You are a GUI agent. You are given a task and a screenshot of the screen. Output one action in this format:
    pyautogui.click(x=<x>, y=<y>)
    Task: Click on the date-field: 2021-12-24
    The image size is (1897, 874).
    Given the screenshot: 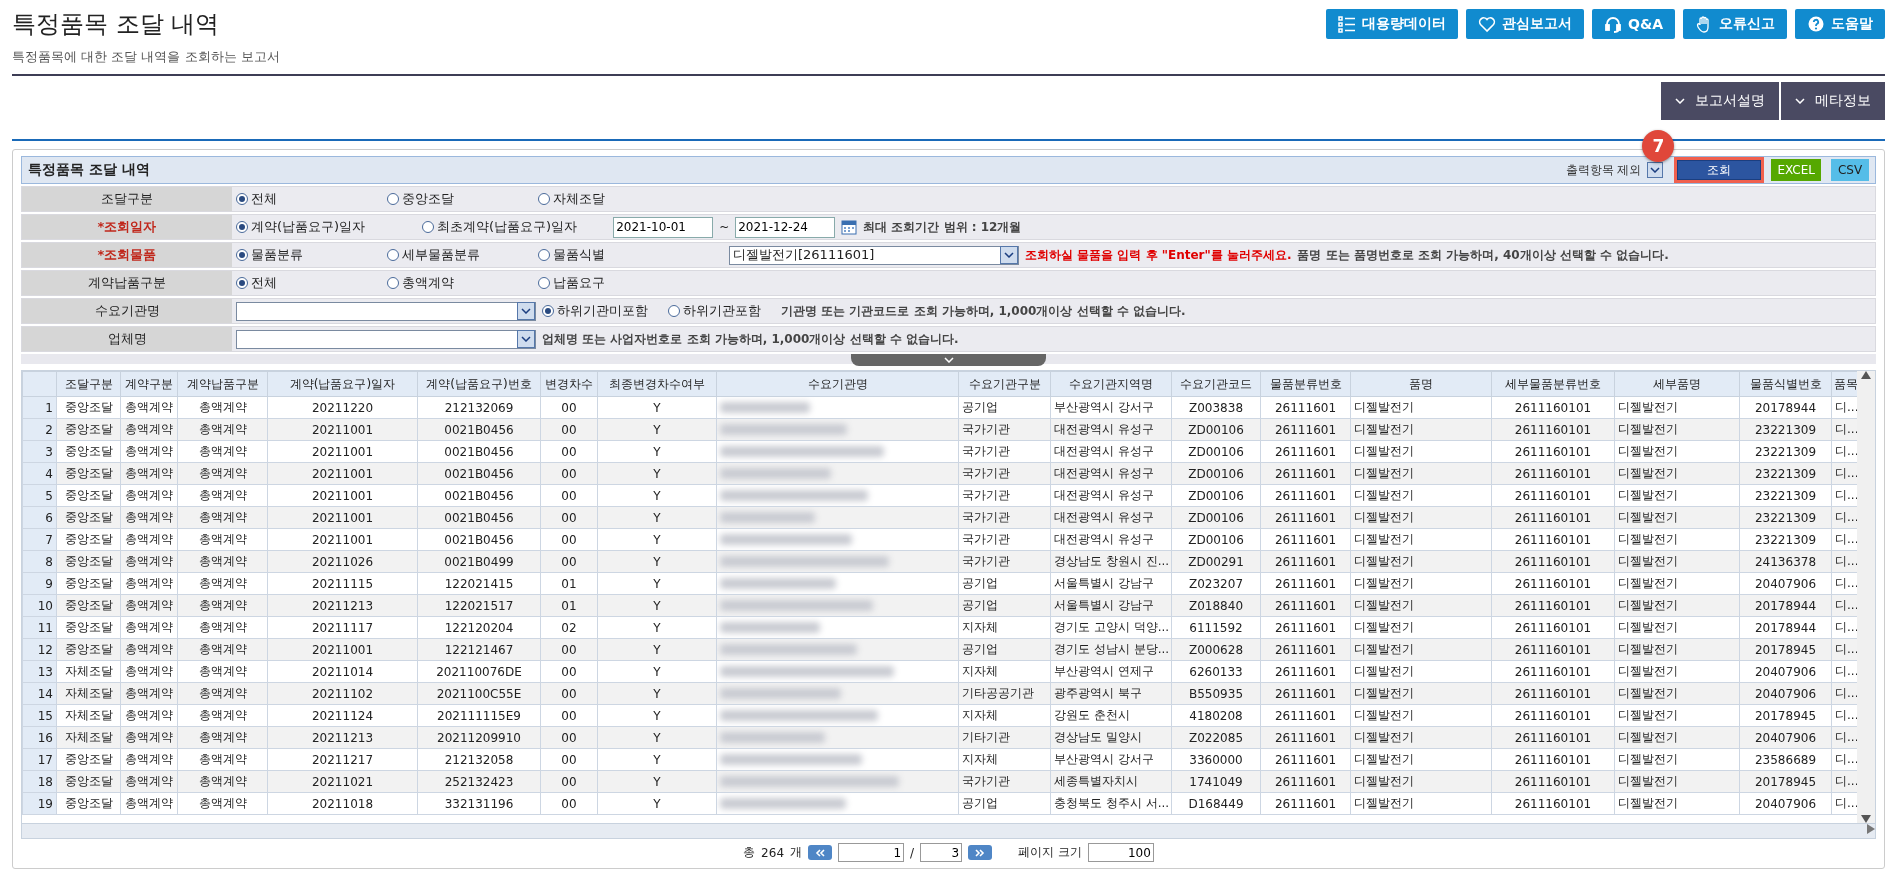 What is the action you would take?
    pyautogui.click(x=785, y=227)
    